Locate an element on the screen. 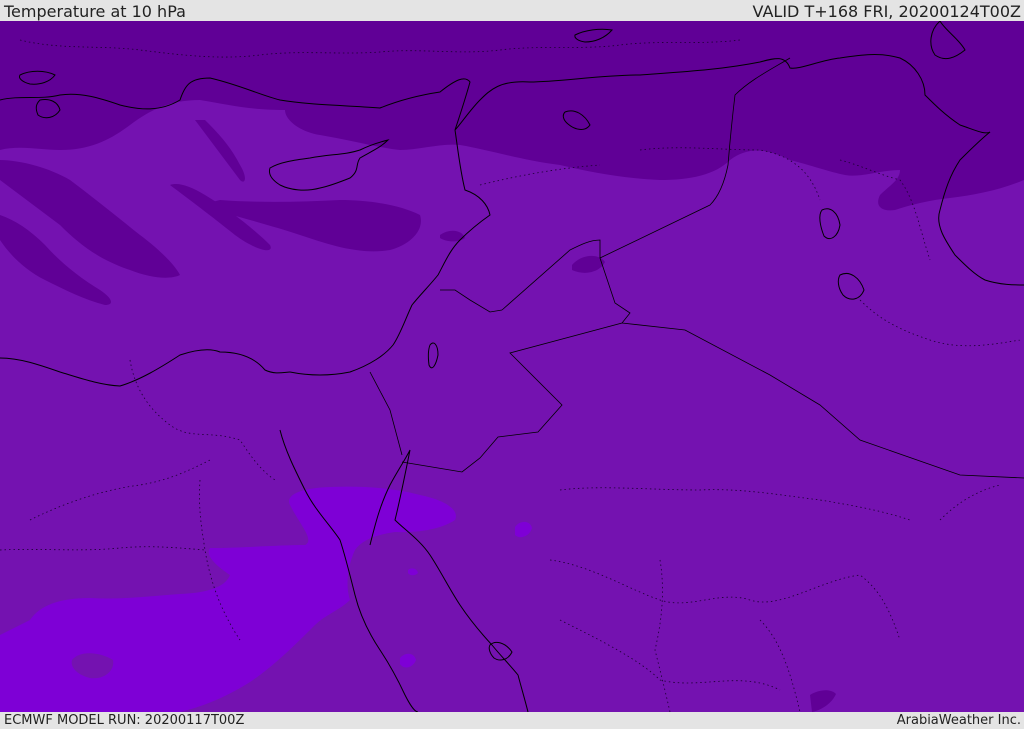 The width and height of the screenshot is (1024, 729). credit-label: ArabiaWeather Inc. is located at coordinates (958, 720).